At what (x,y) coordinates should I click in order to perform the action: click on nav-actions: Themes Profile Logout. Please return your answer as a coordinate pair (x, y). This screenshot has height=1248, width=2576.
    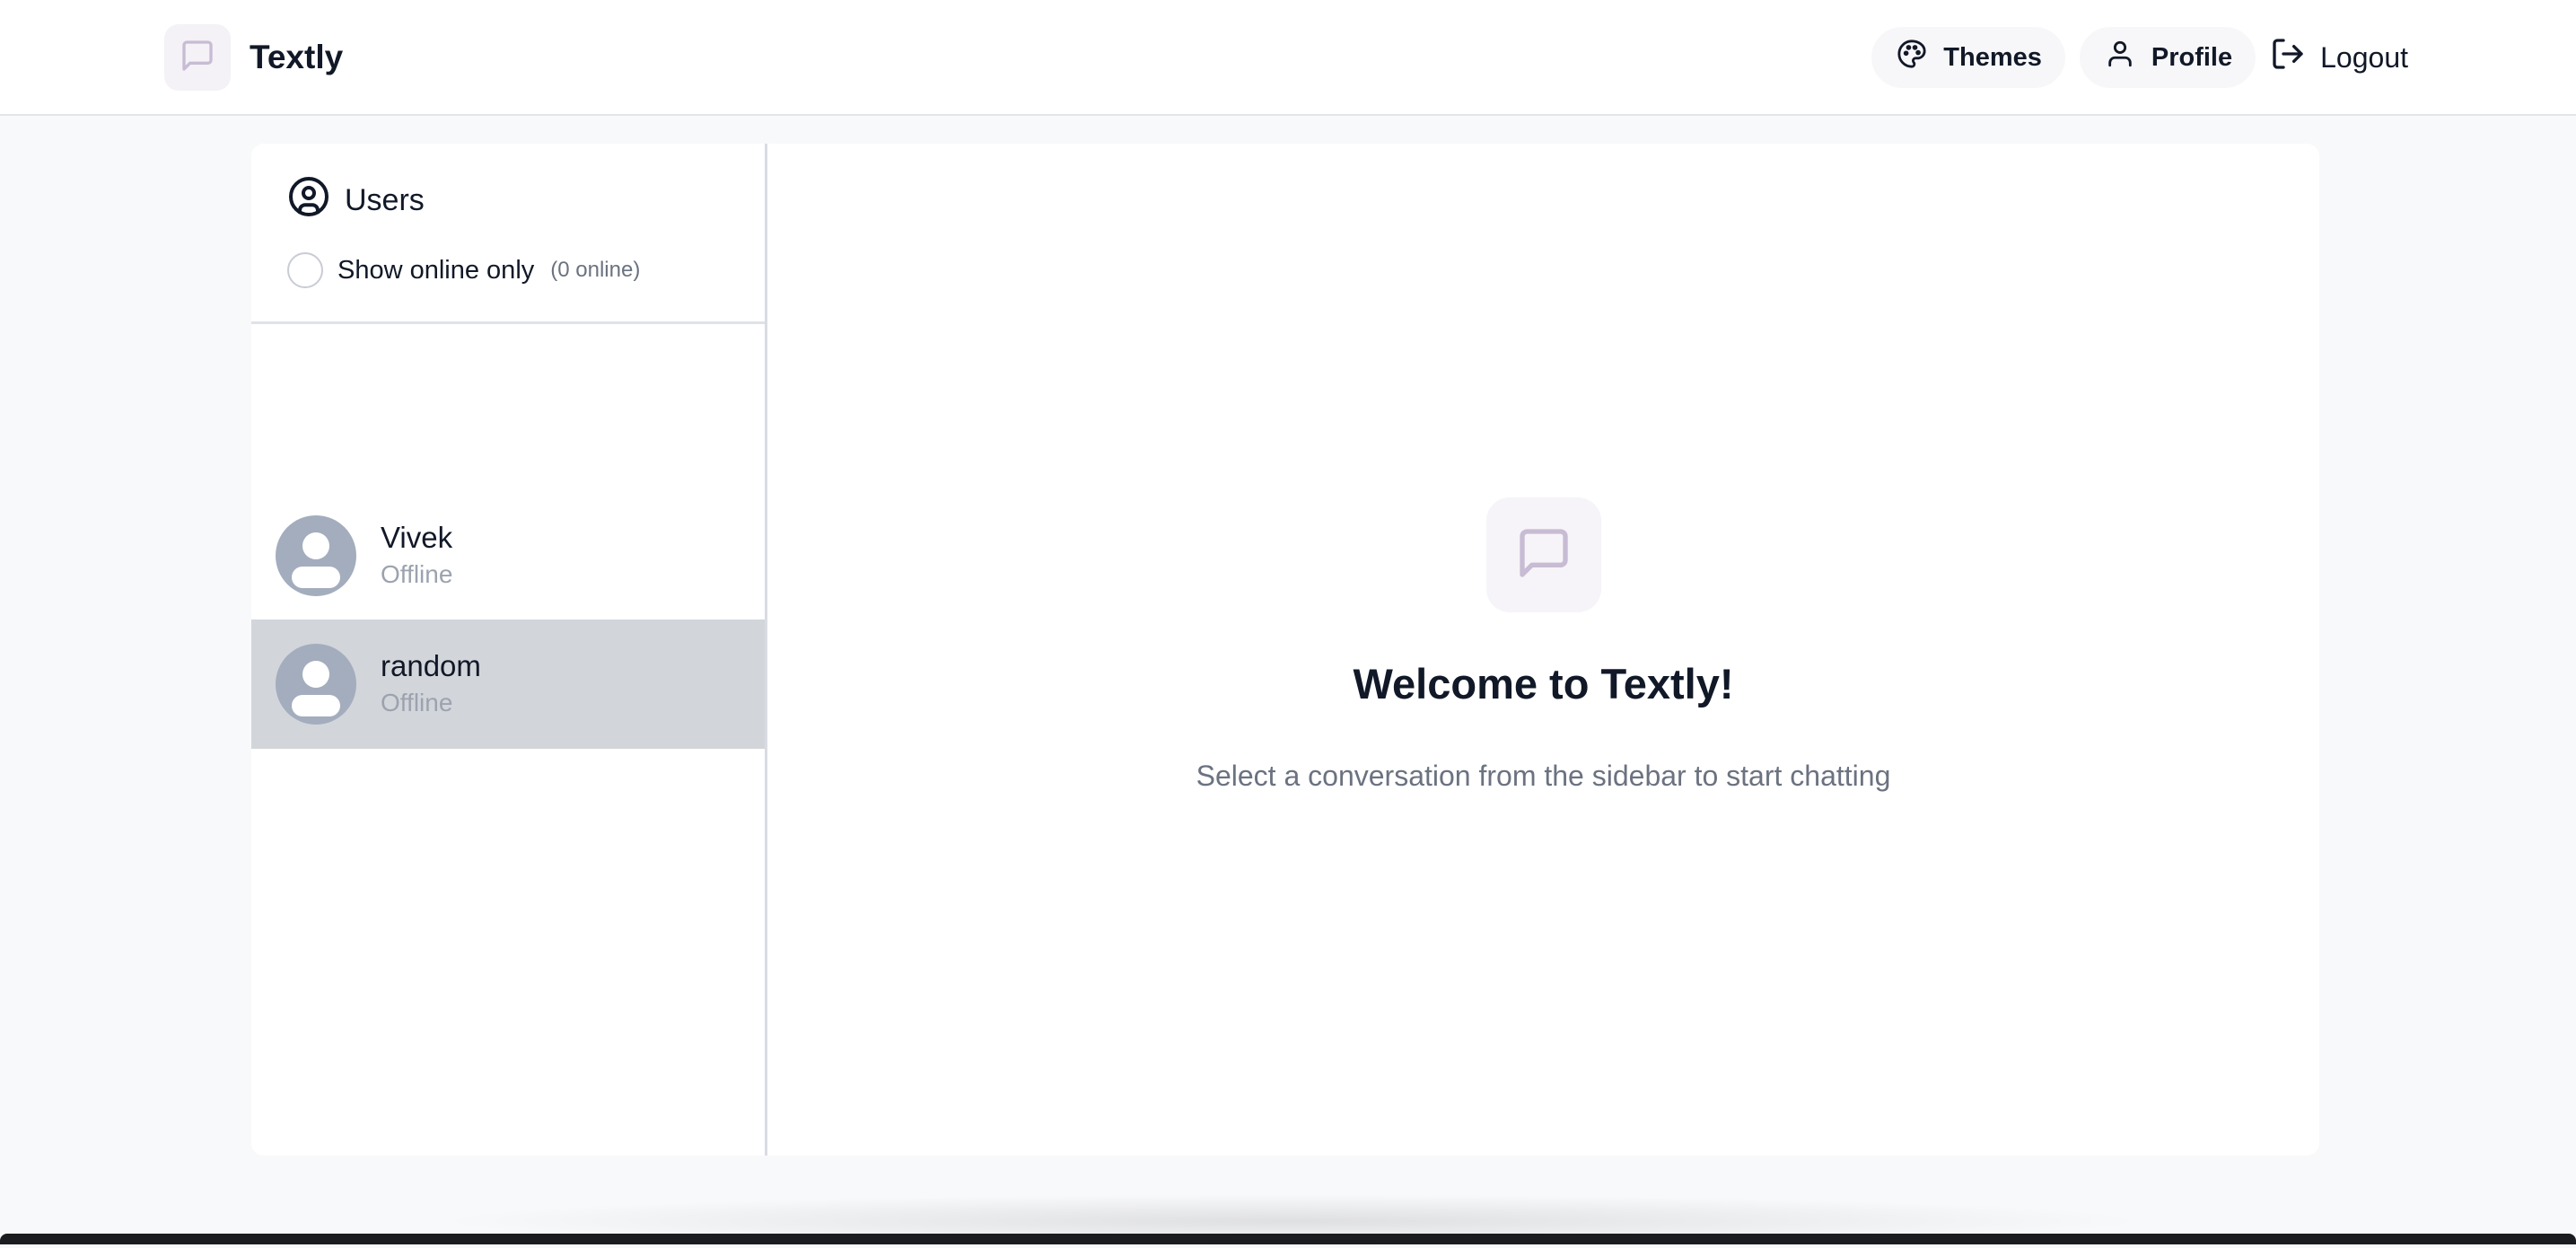
    Looking at the image, I should click on (2132, 57).